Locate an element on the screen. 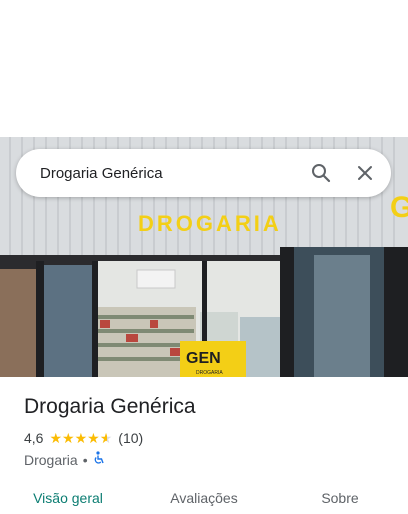 This screenshot has width=408, height=514. rating-value: 4,6 is located at coordinates (34, 438).